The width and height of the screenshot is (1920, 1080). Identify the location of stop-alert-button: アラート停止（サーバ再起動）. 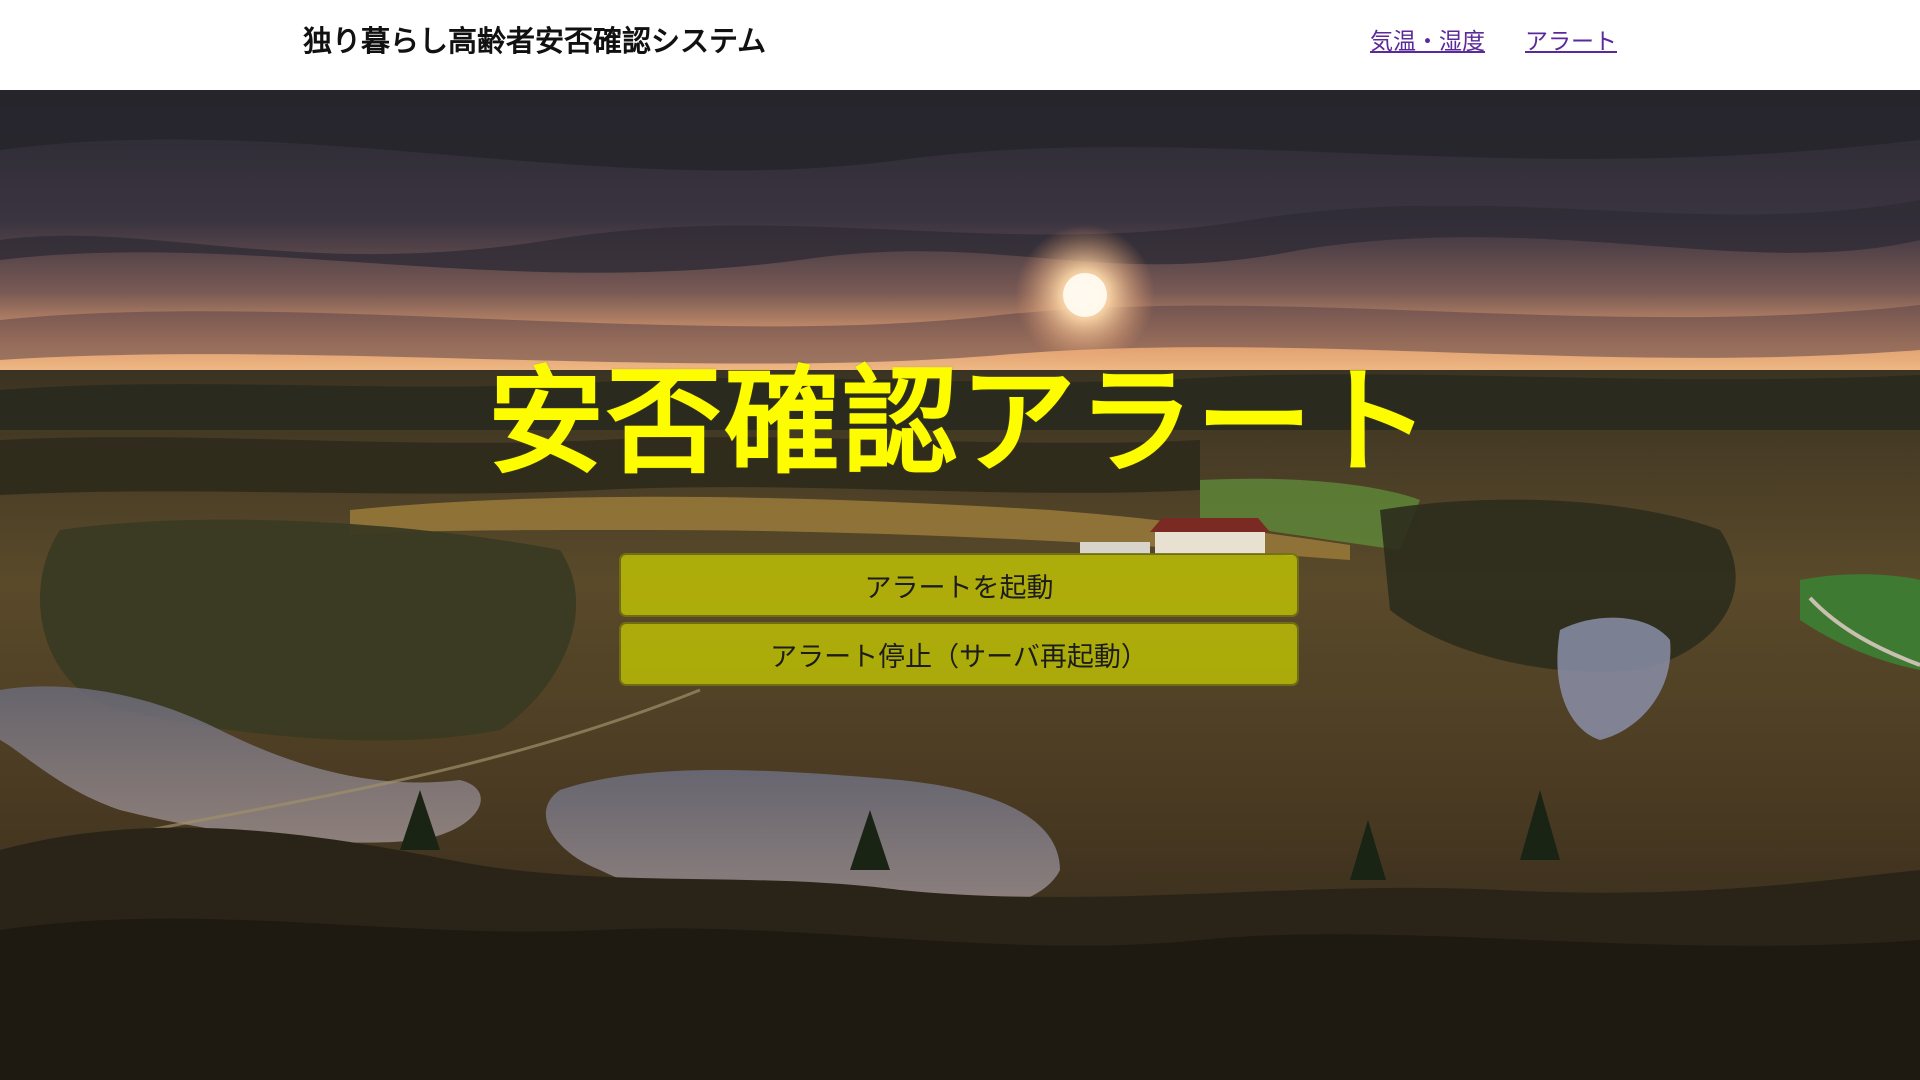
(959, 654).